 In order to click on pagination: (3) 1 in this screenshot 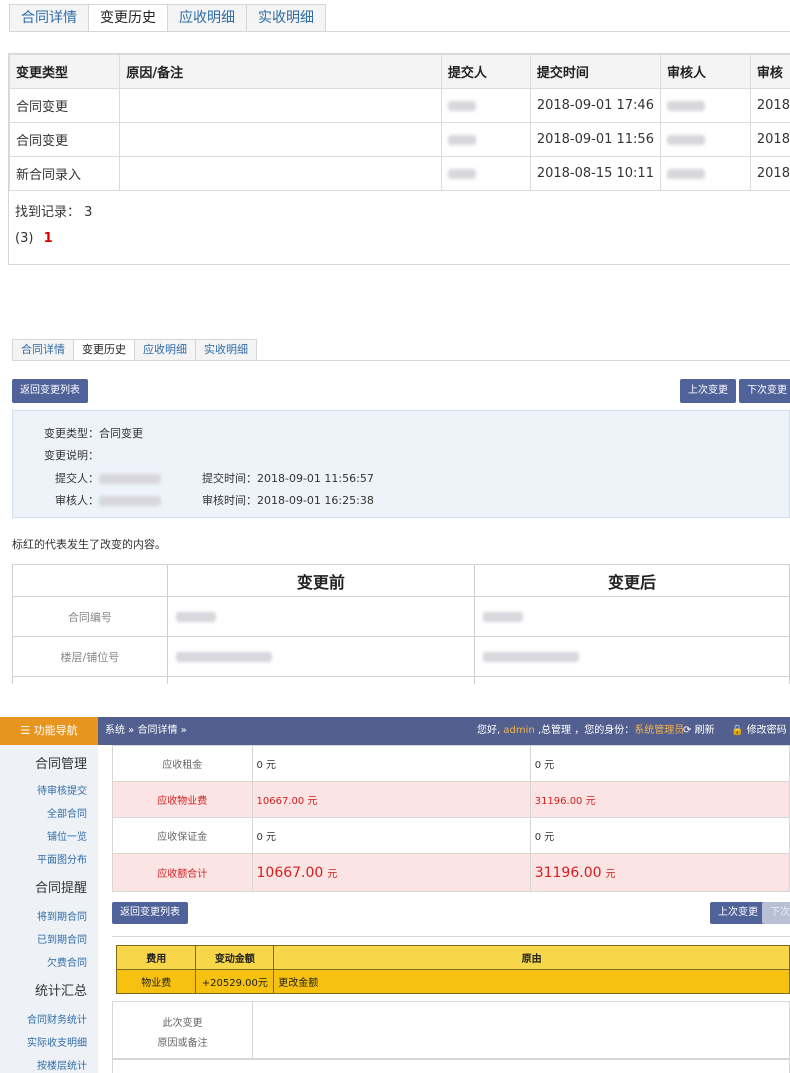, I will do `click(34, 238)`.